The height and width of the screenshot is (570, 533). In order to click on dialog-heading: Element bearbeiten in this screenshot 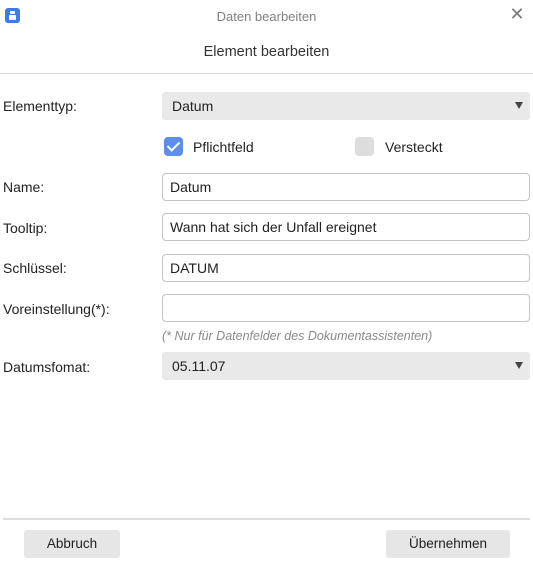, I will do `click(266, 52)`.